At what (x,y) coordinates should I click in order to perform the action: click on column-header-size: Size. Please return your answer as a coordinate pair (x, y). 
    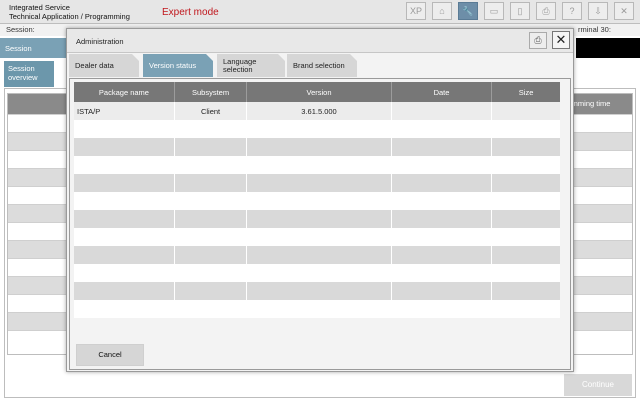
    Looking at the image, I should click on (525, 92).